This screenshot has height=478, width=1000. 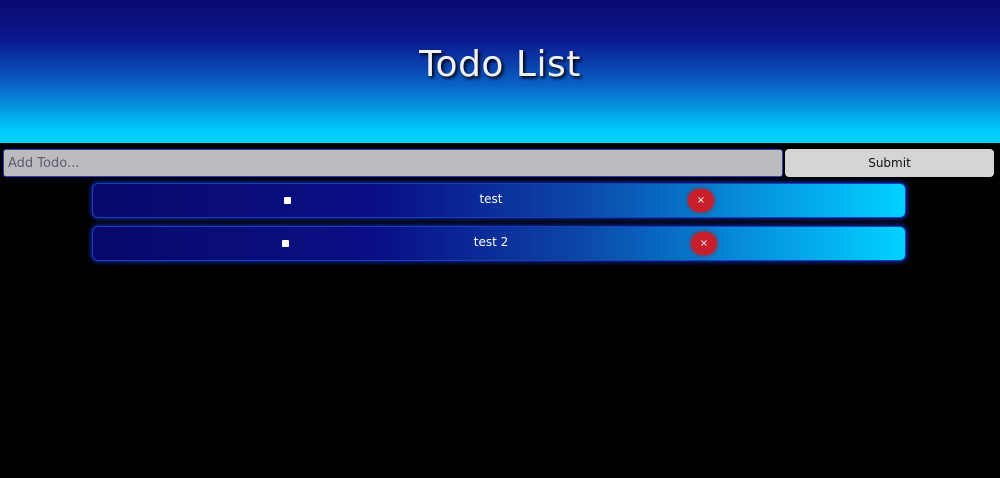 I want to click on page-title: Todo List, so click(x=500, y=64).